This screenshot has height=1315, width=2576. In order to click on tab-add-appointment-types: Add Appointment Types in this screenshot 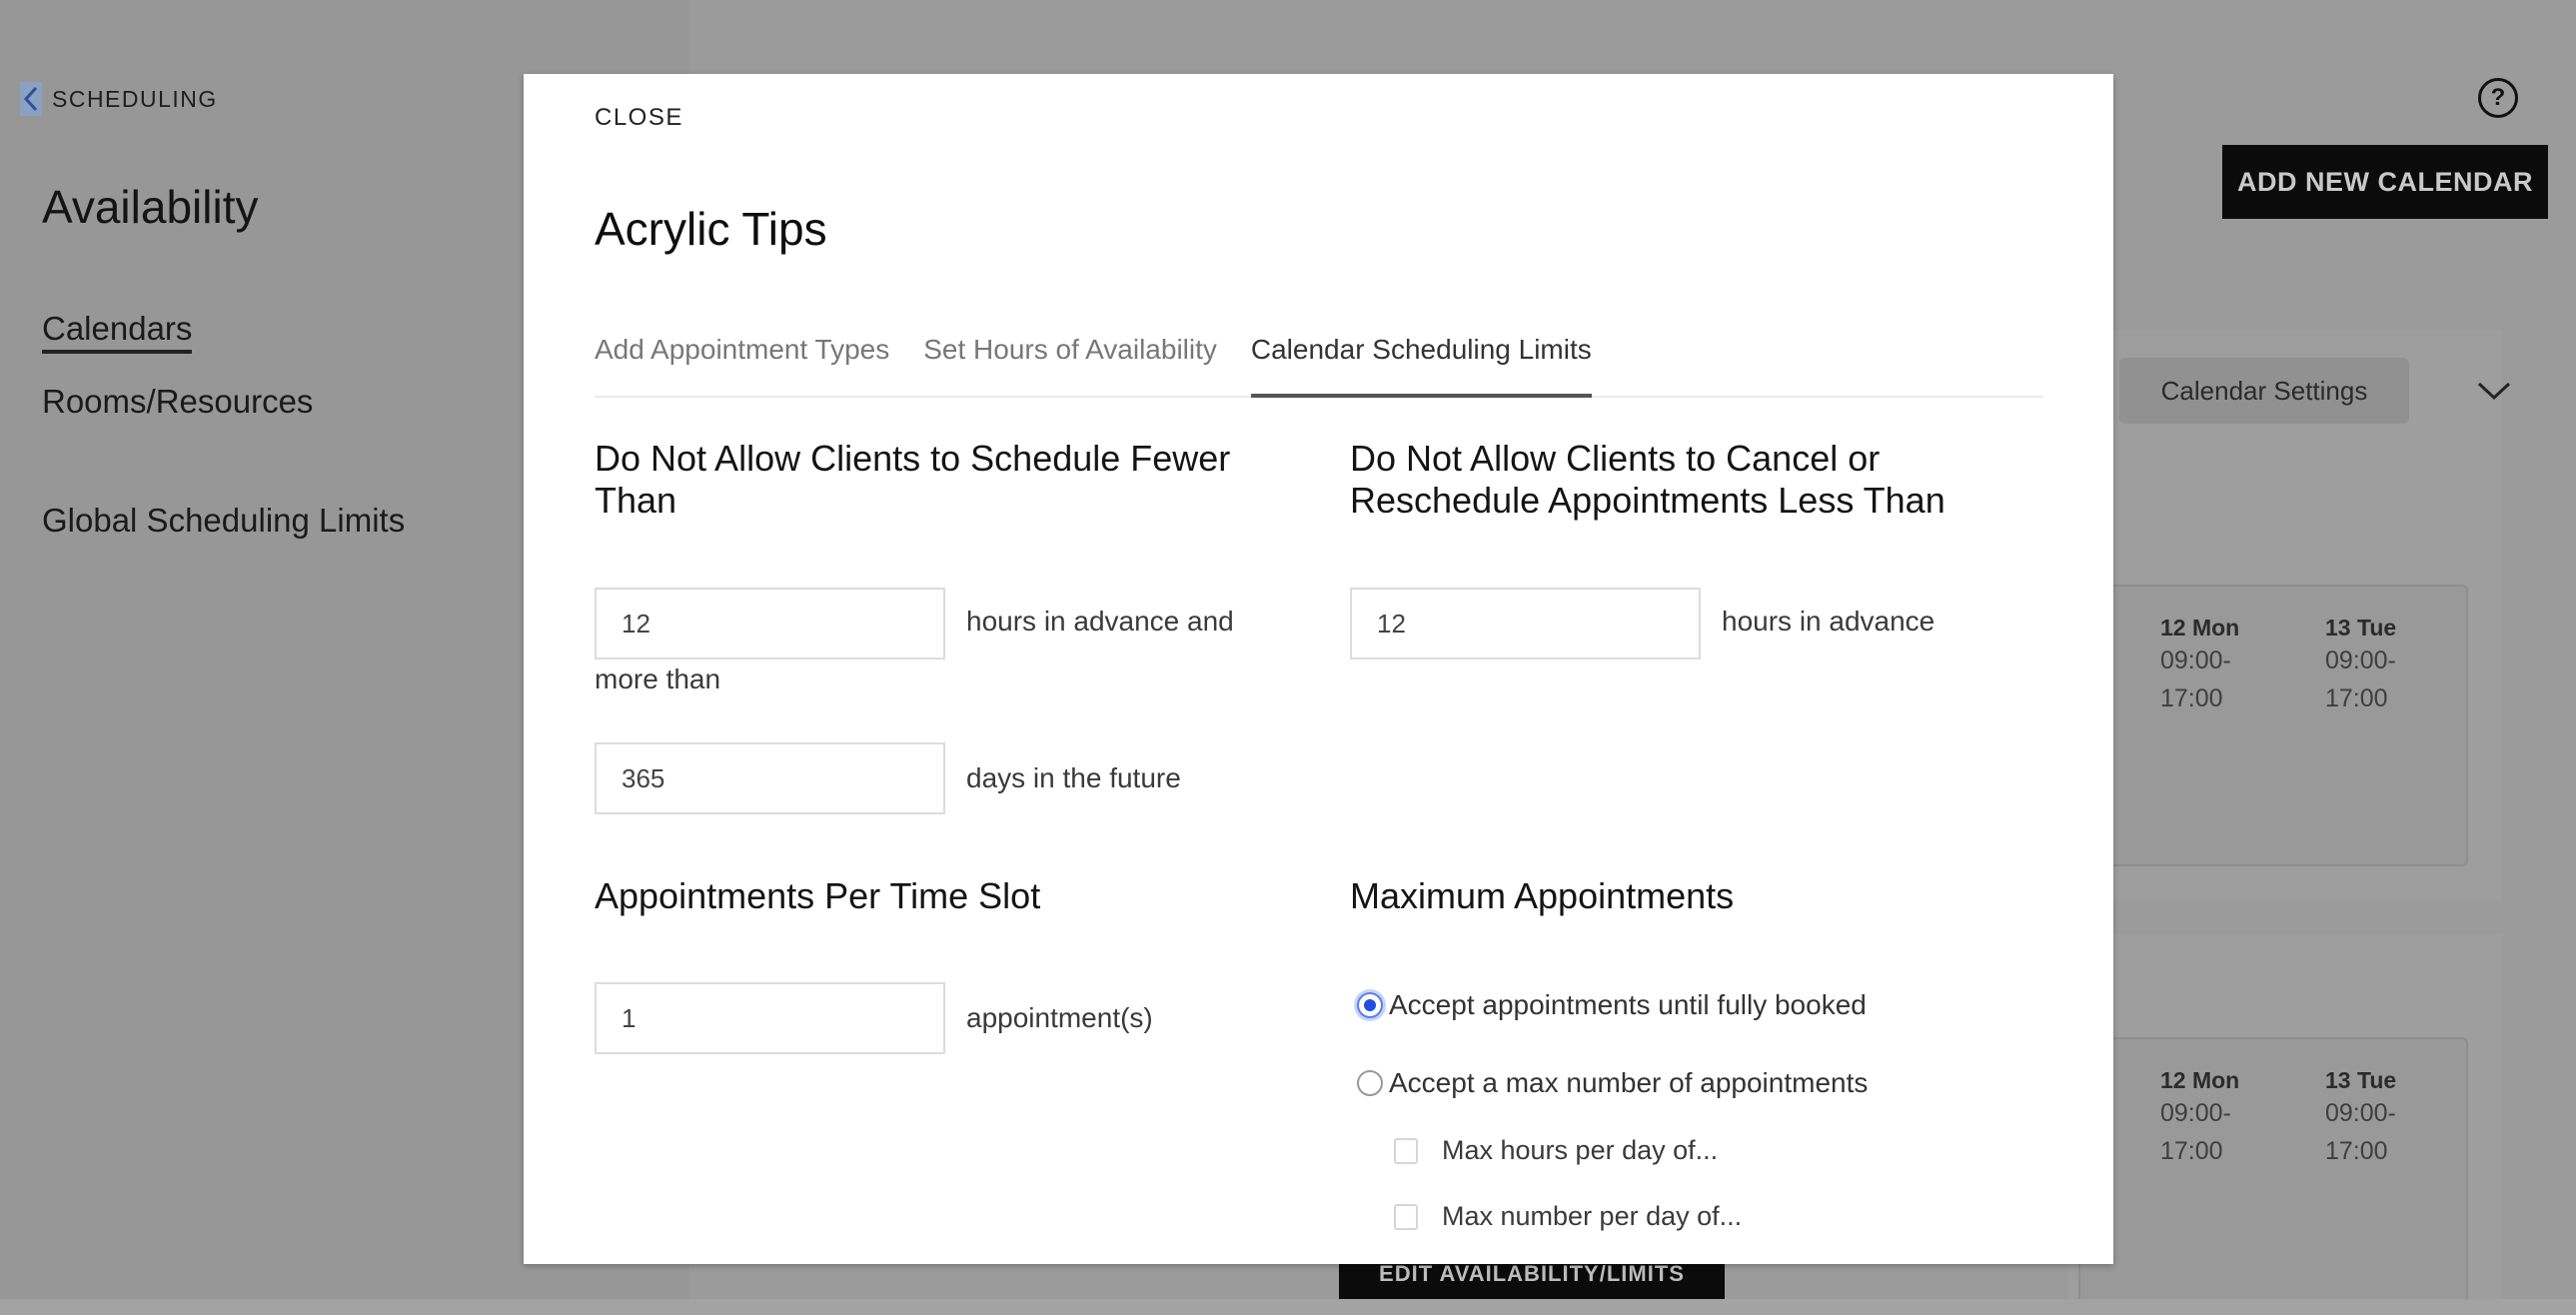, I will do `click(742, 359)`.